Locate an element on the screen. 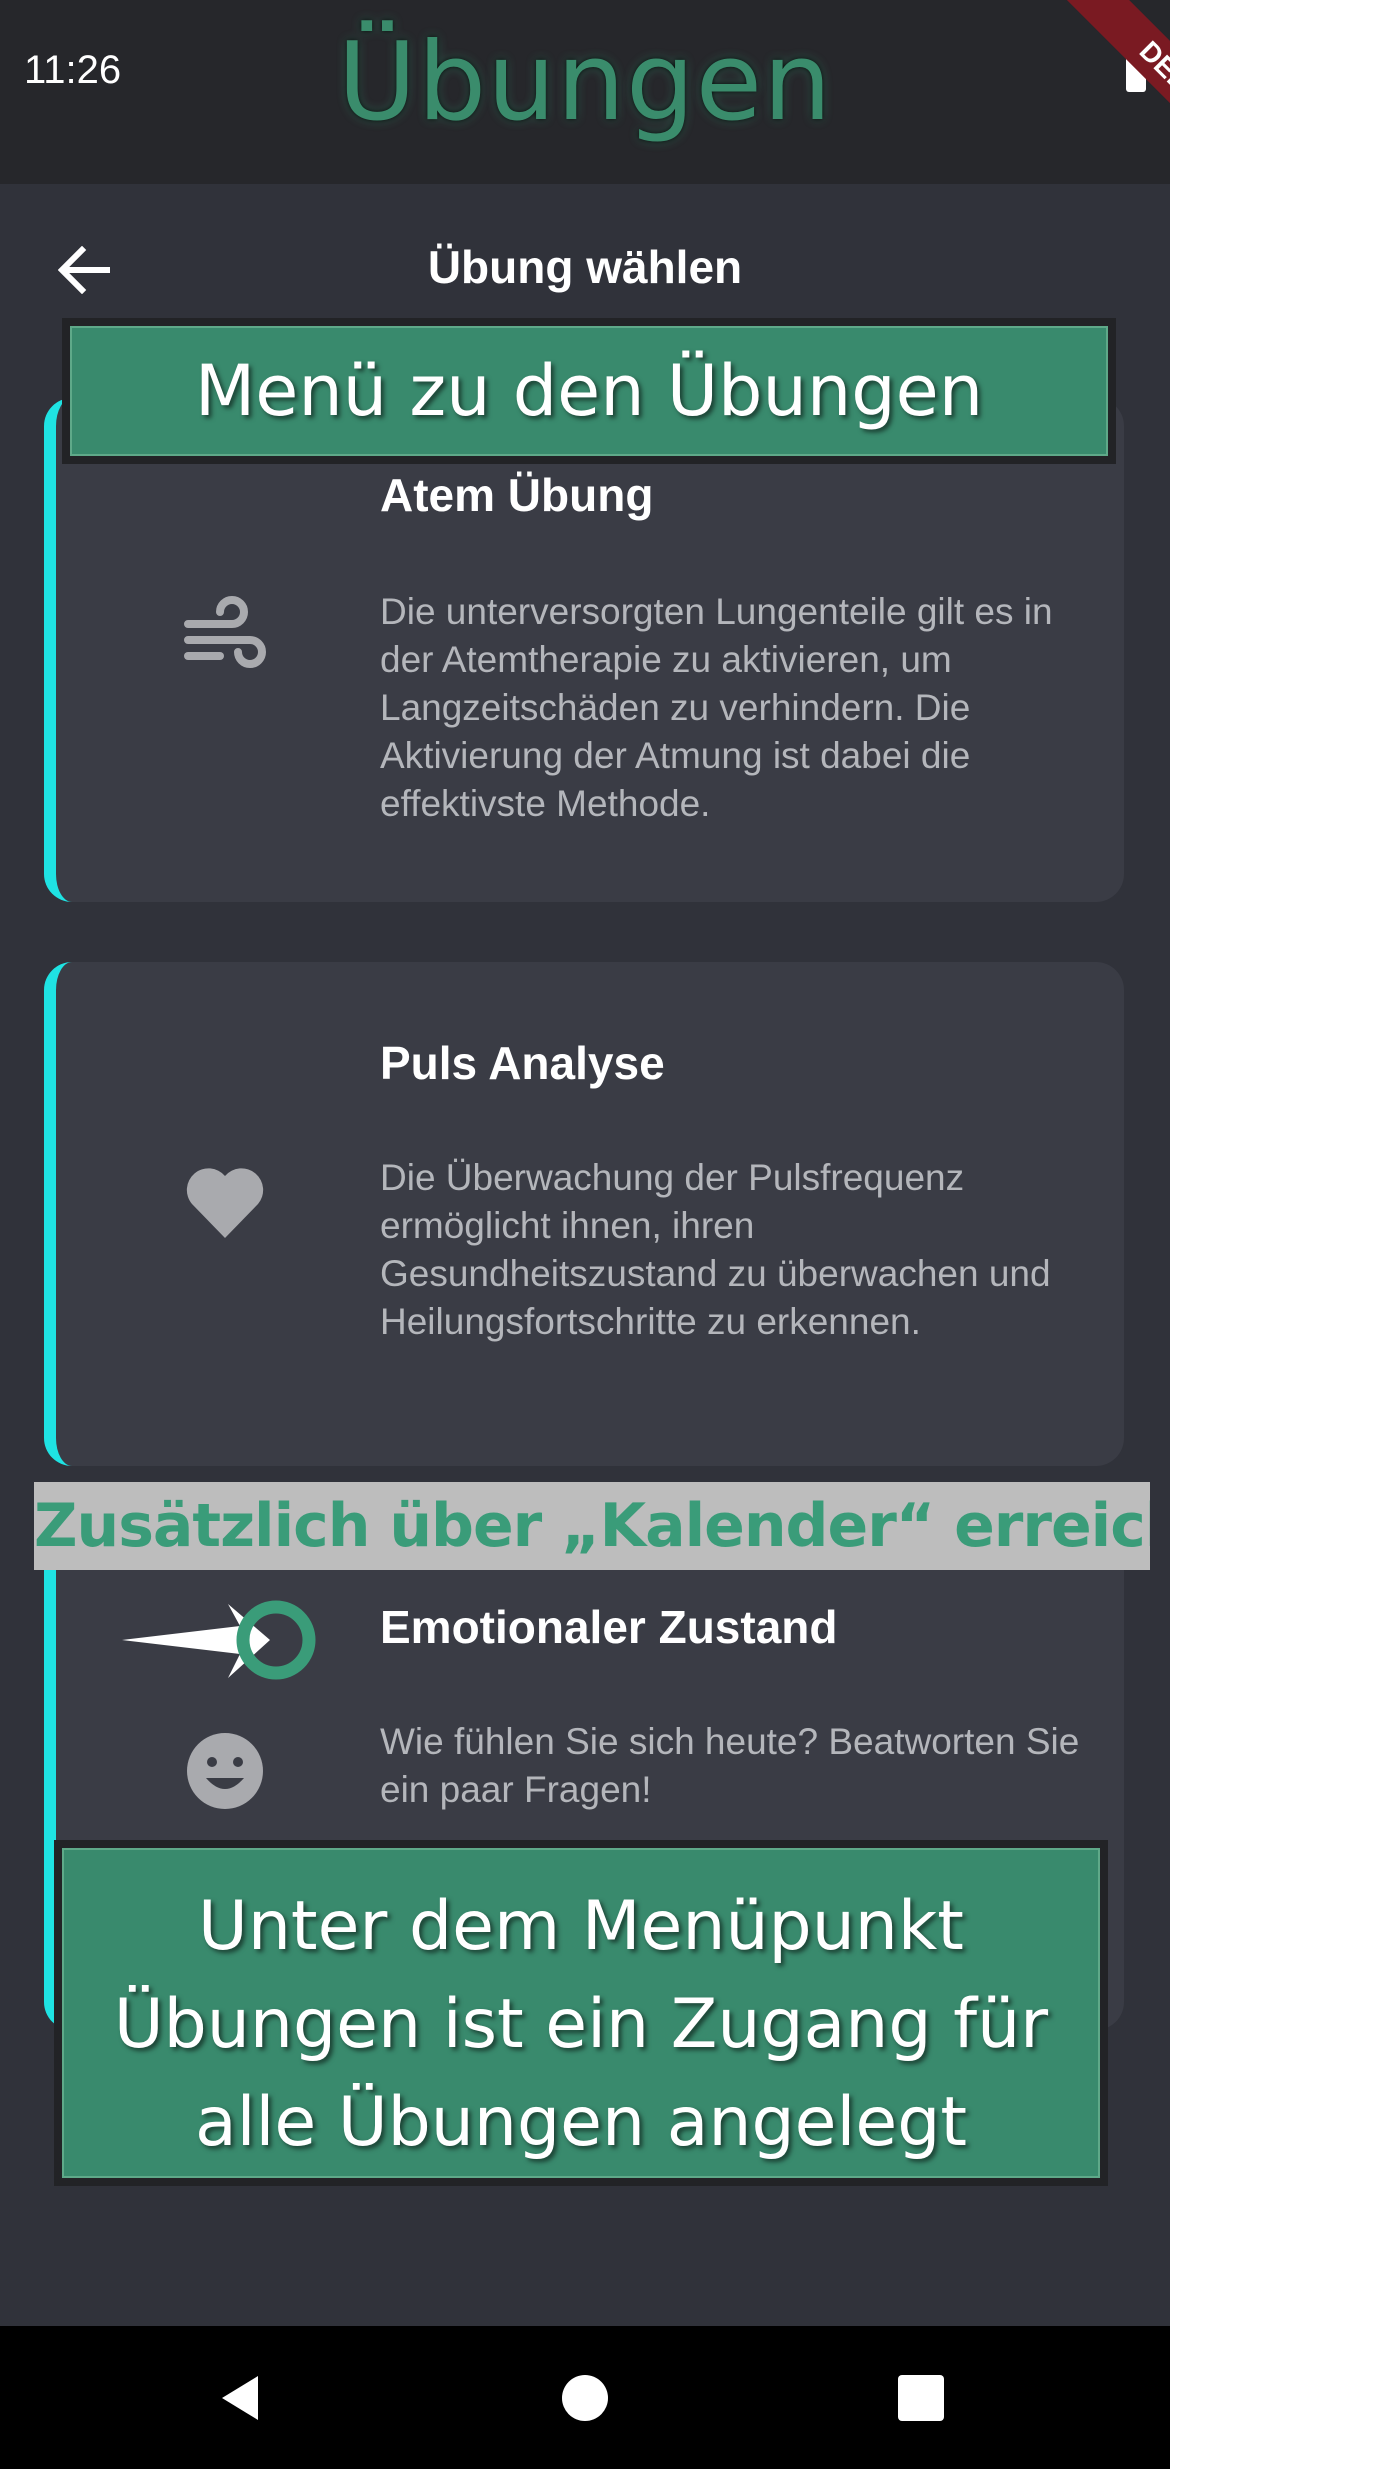  annotation-menu-banner: Menü zu den Übungen is located at coordinates (589, 391).